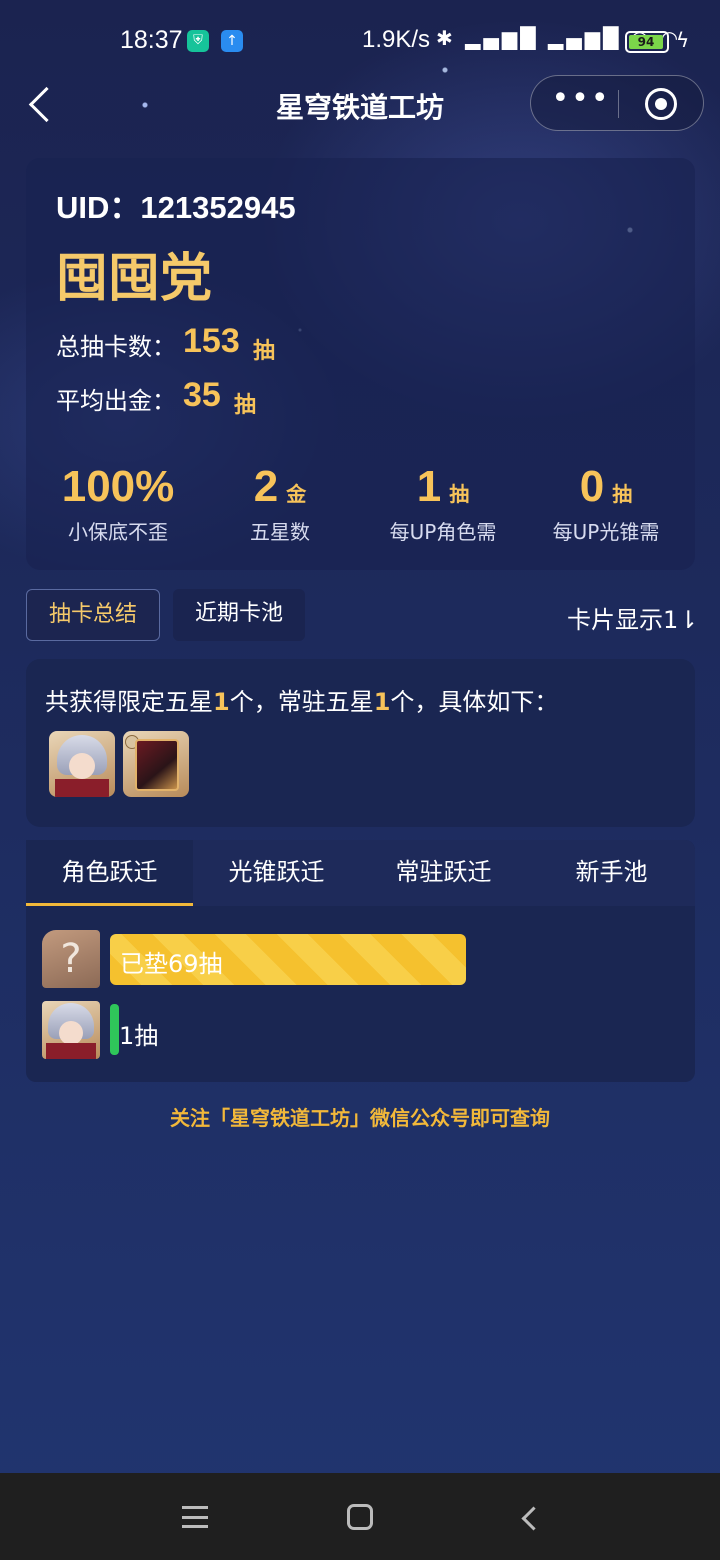  What do you see at coordinates (129, 702) in the screenshot?
I see `obtained-prefix: 共获得限定五星` at bounding box center [129, 702].